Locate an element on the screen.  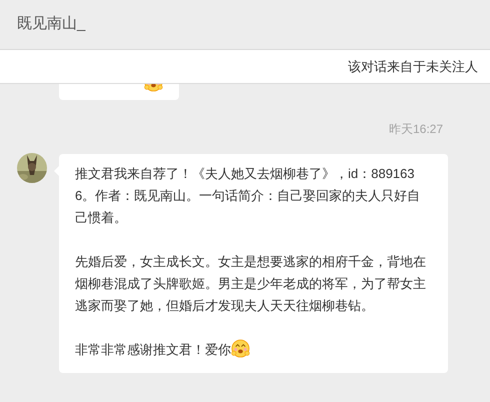
message-text: 非常非常感谢推文君！爱你 is located at coordinates (253, 350).